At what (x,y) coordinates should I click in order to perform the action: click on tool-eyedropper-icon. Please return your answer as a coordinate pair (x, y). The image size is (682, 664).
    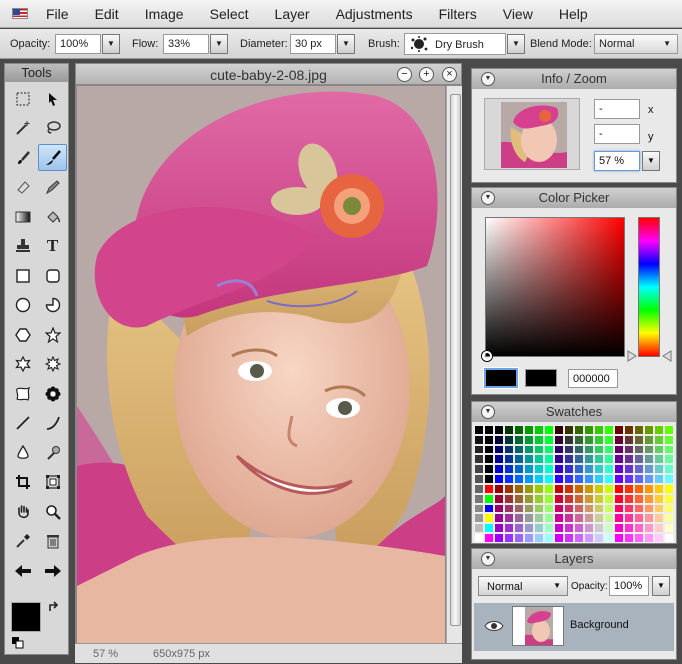
    Looking at the image, I should click on (22, 541).